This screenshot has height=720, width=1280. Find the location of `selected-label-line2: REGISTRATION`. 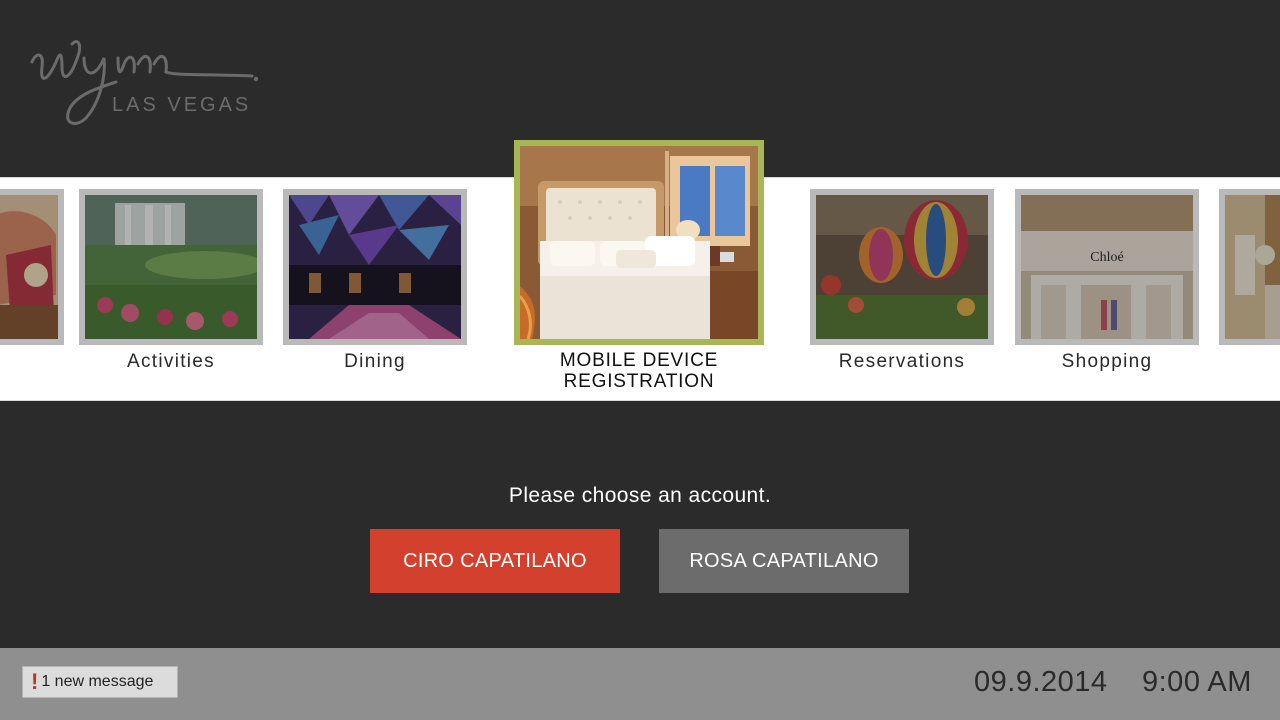

selected-label-line2: REGISTRATION is located at coordinates (639, 381).